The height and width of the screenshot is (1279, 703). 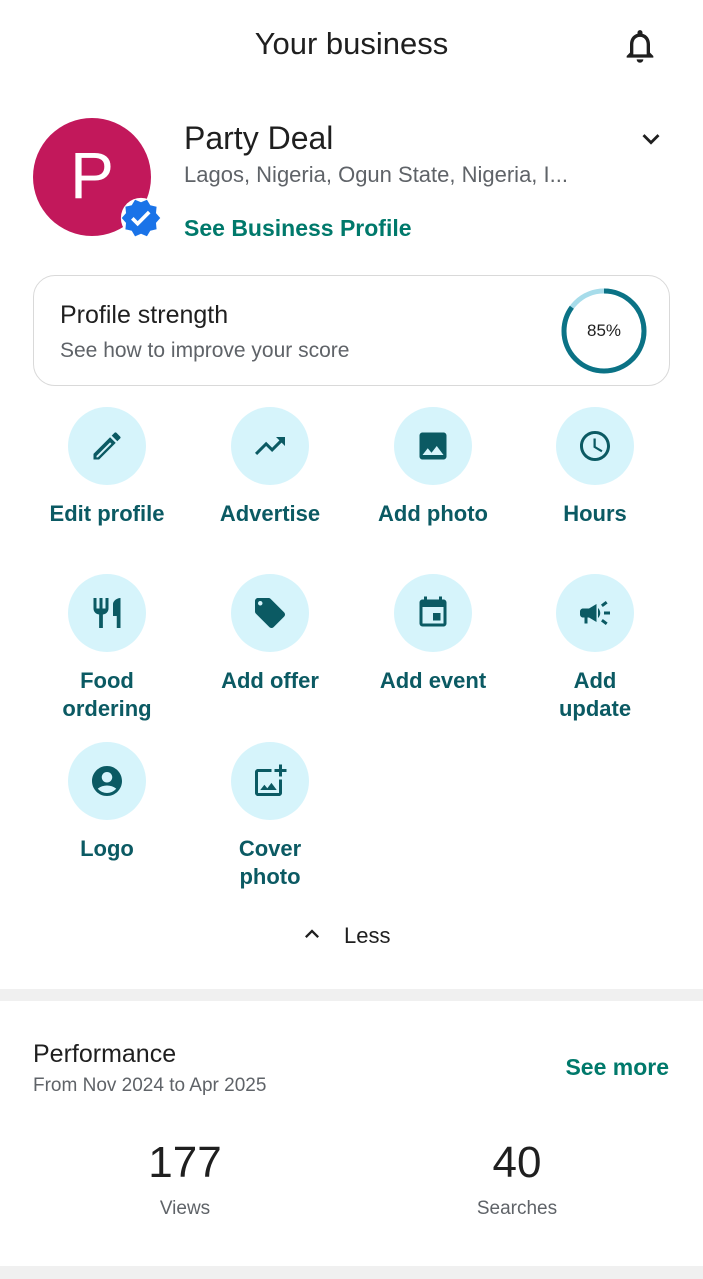 I want to click on see-business-profile-link: See Business Profile, so click(x=298, y=228).